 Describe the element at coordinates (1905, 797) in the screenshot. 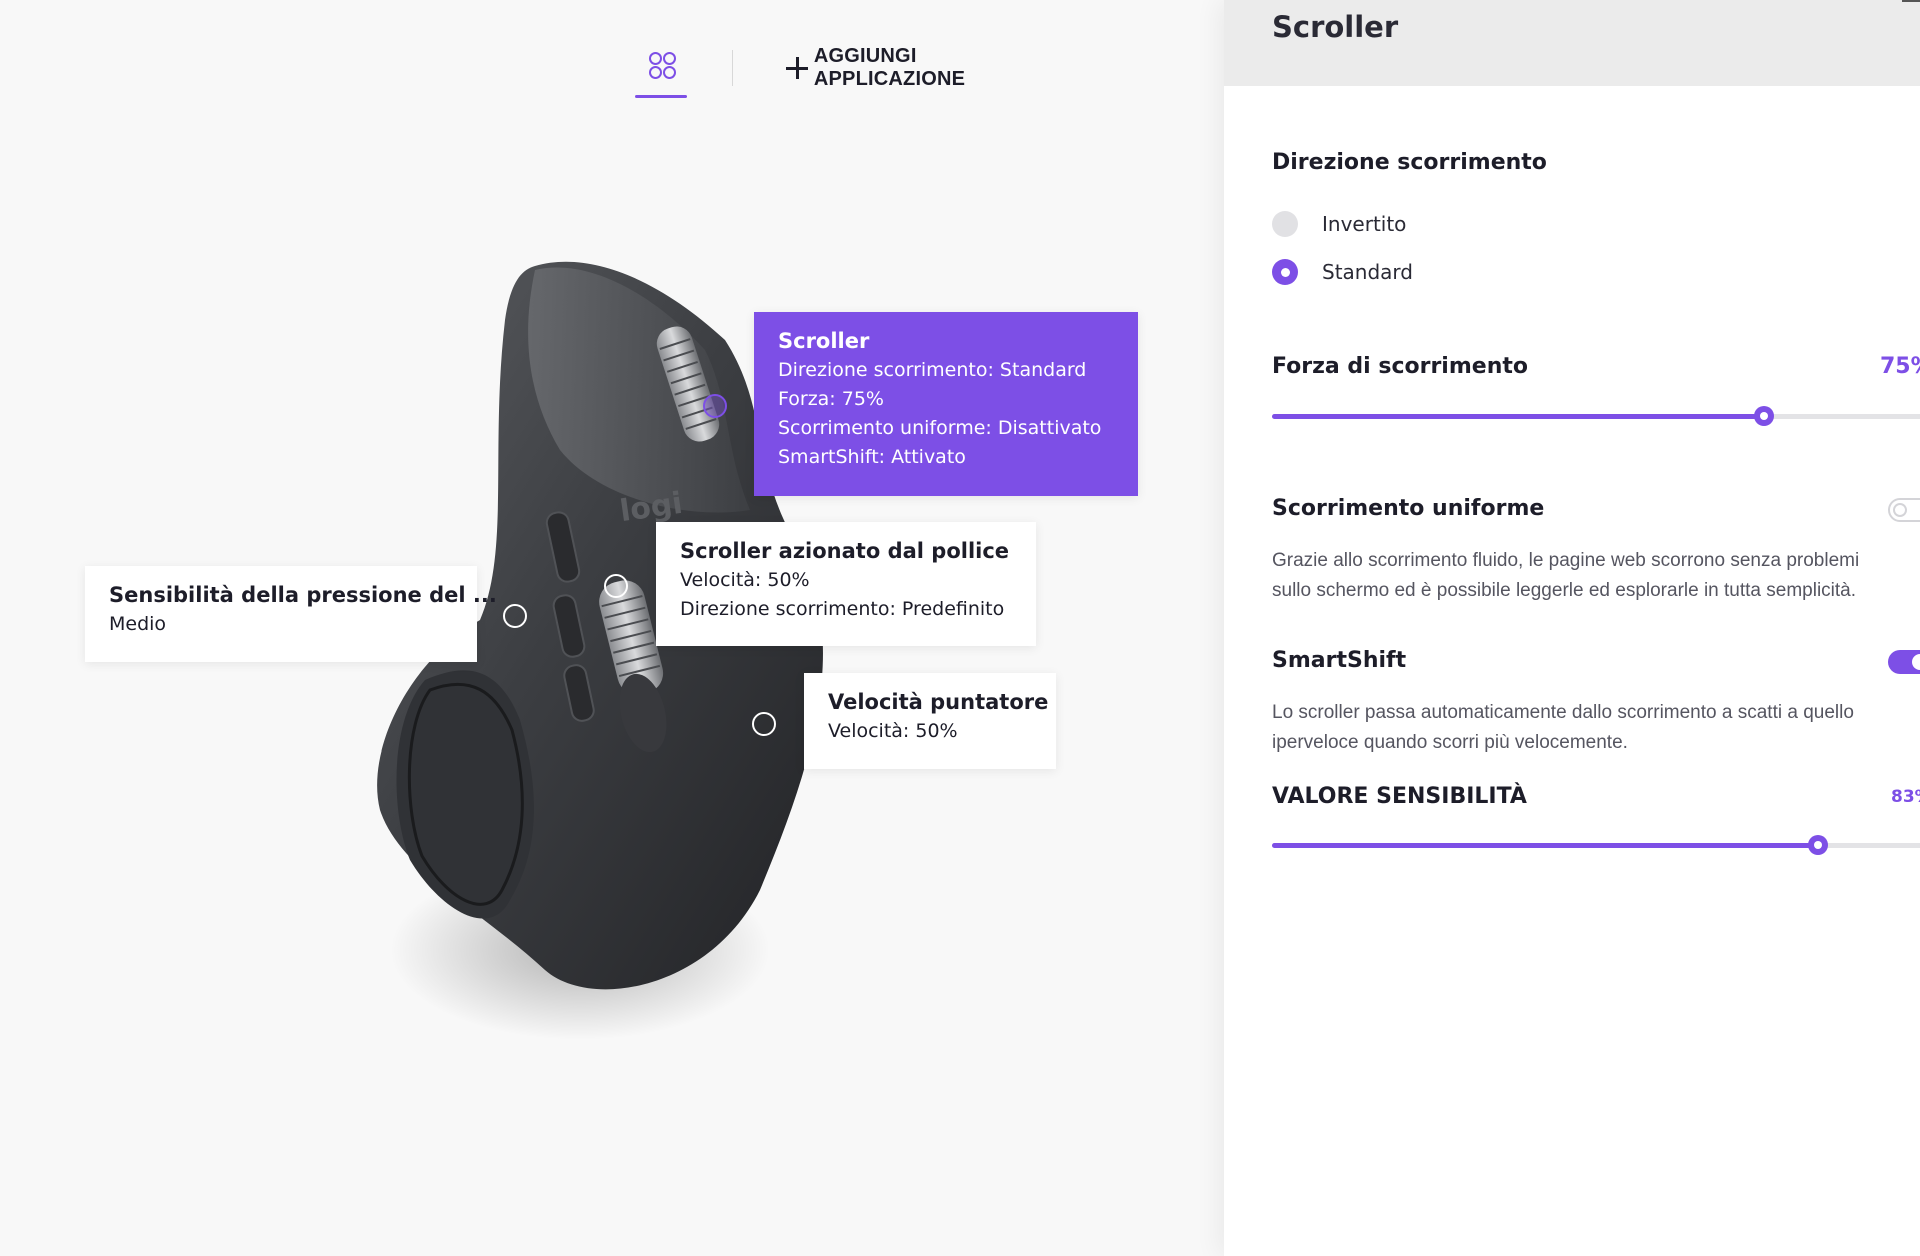

I see `sensitivity-value: 83%` at that location.